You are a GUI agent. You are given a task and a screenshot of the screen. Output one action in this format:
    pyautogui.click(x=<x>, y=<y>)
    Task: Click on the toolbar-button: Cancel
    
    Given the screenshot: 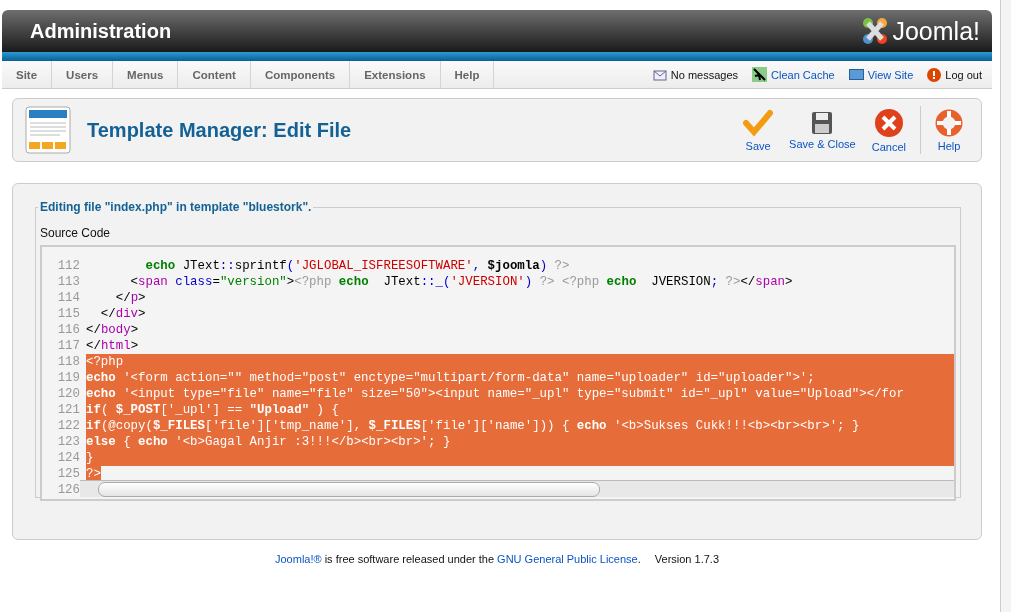 What is the action you would take?
    pyautogui.click(x=888, y=130)
    